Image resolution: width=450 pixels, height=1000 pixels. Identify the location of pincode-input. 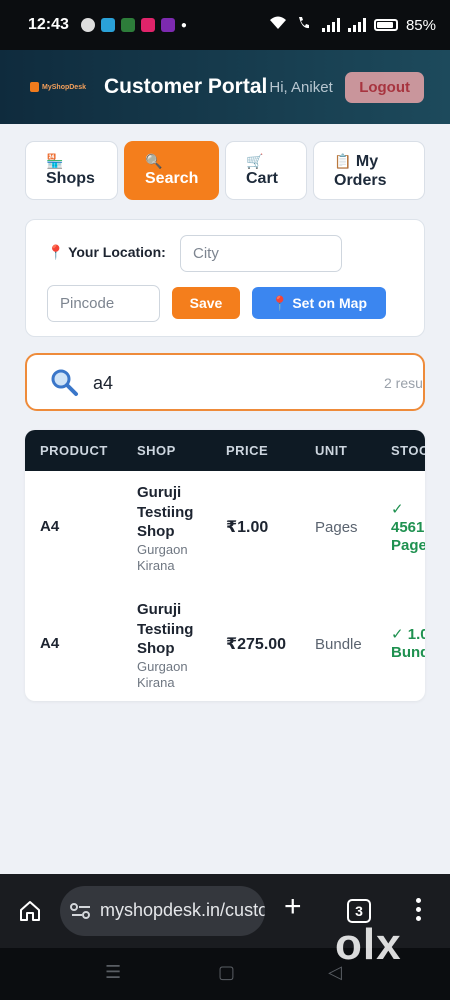
(103, 303).